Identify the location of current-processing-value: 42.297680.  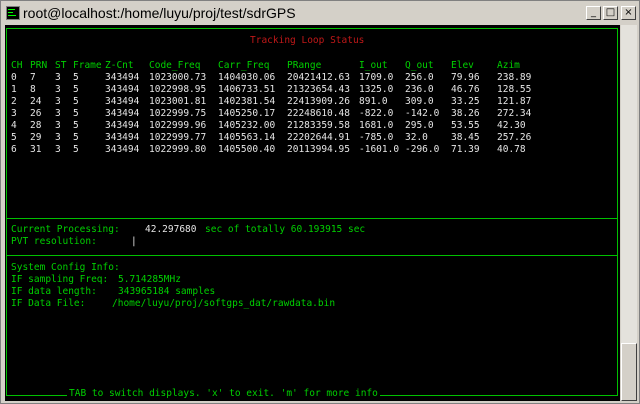
(171, 229).